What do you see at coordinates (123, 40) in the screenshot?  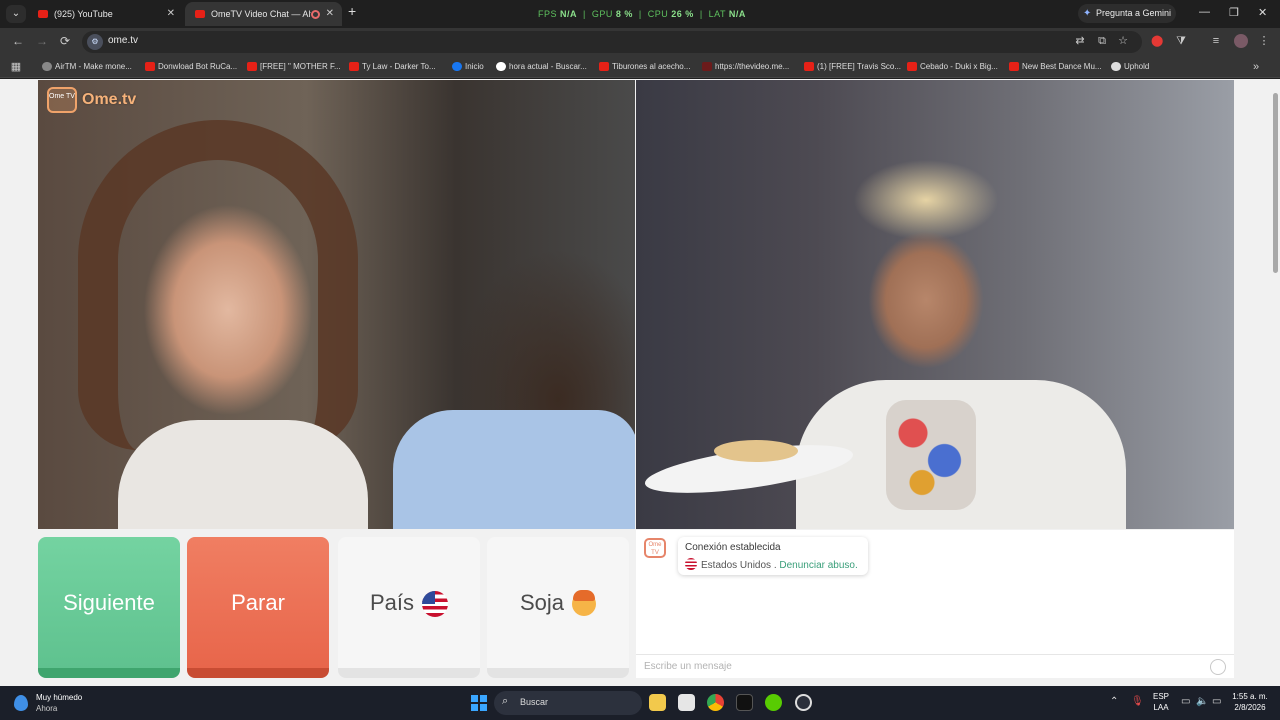 I see `url-text: ome.tv` at bounding box center [123, 40].